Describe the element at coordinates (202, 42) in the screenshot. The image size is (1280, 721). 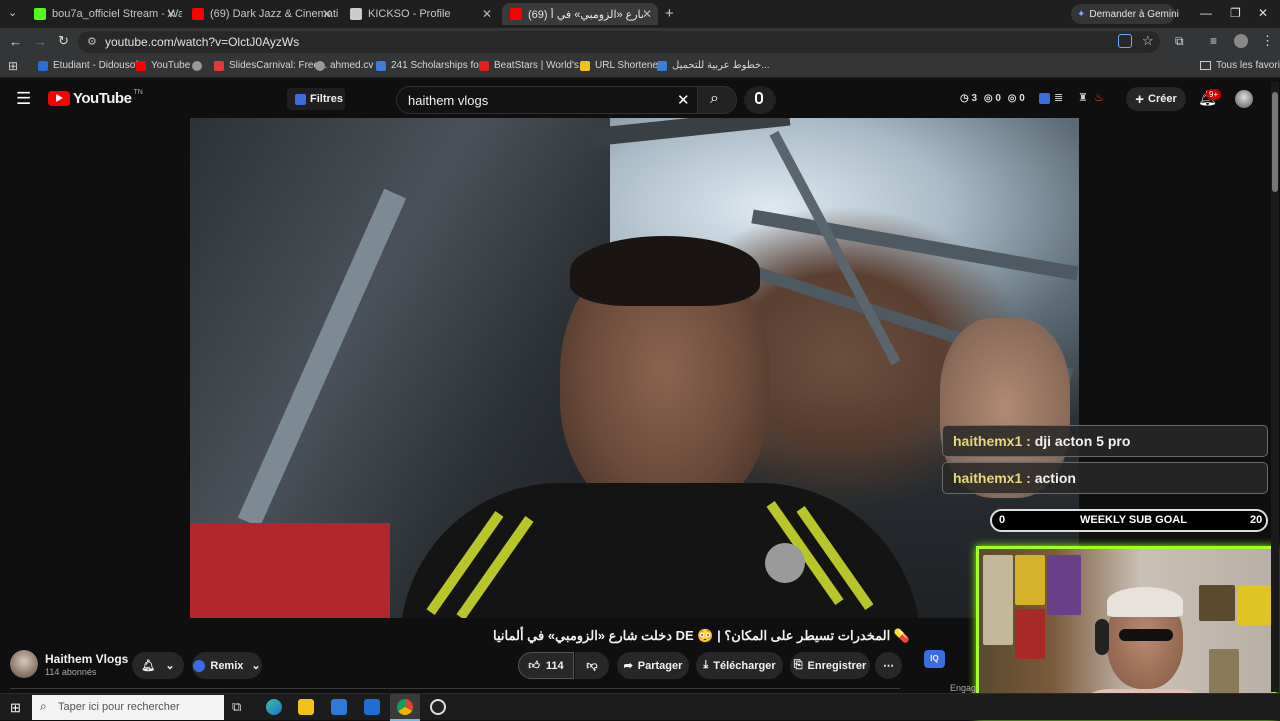
I see `url-text: youtube.com/watch?v=OlctJ0AyzWs` at that location.